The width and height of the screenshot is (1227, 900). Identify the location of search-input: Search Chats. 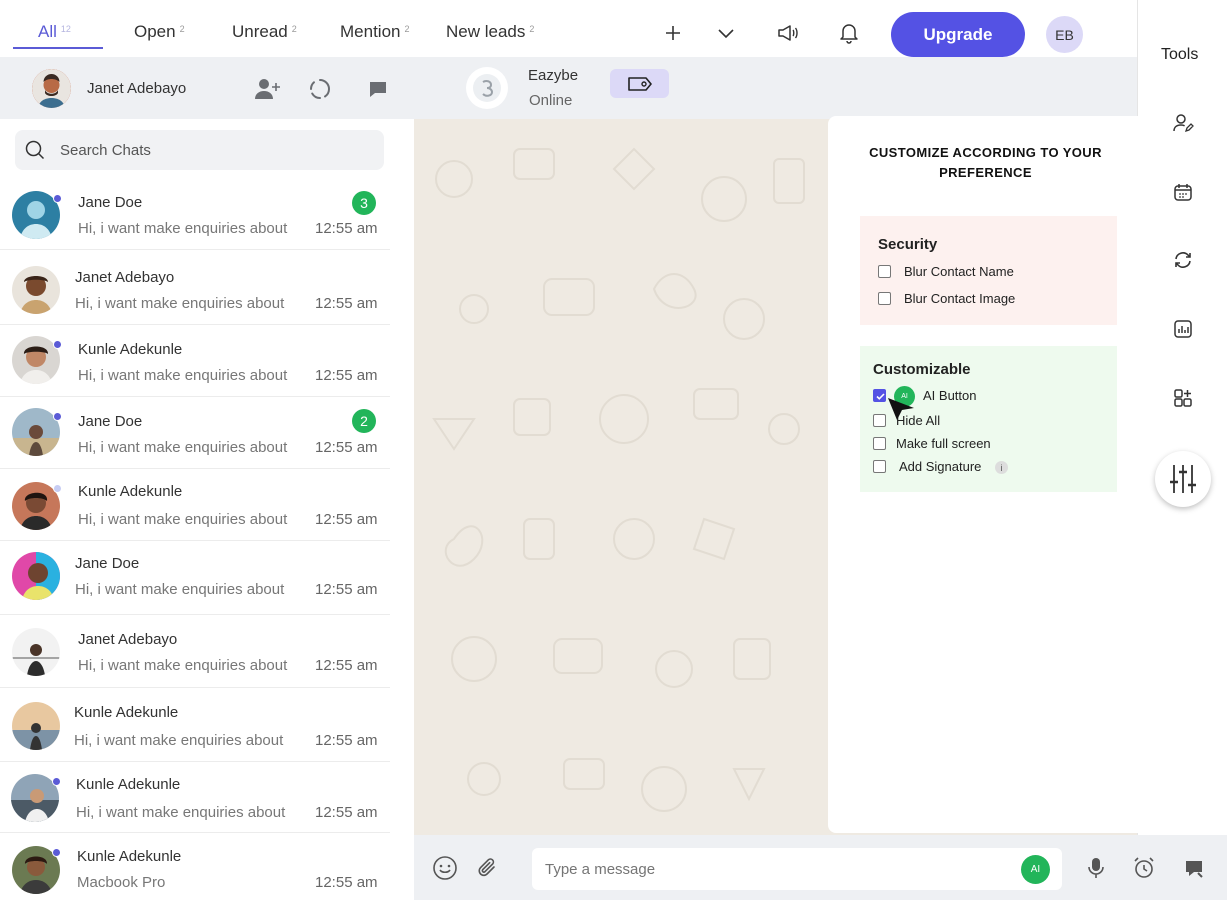
(105, 150).